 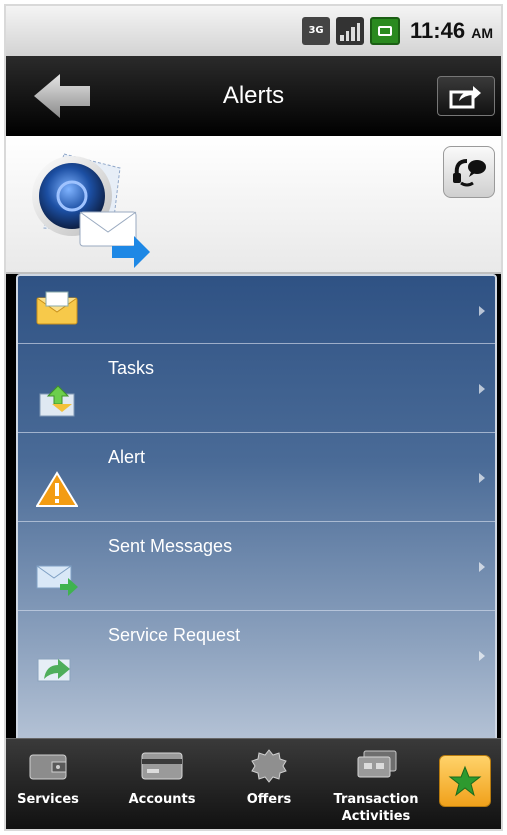 I want to click on title-bar: Alerts, so click(x=253, y=96).